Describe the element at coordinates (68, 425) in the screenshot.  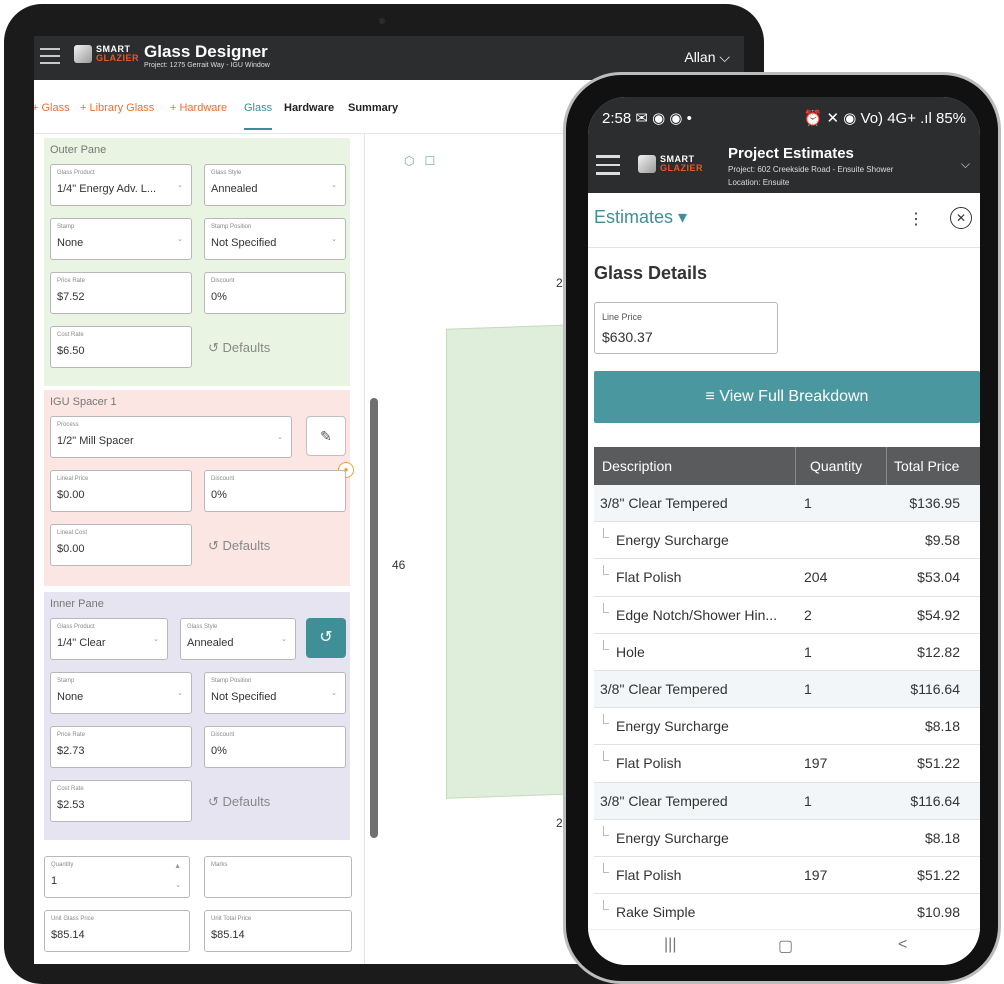
I see `field-label: Process` at that location.